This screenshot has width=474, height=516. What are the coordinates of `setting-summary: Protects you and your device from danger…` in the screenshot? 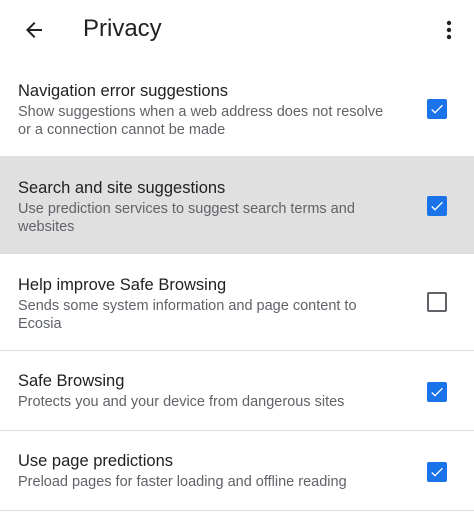 It's located at (181, 402).